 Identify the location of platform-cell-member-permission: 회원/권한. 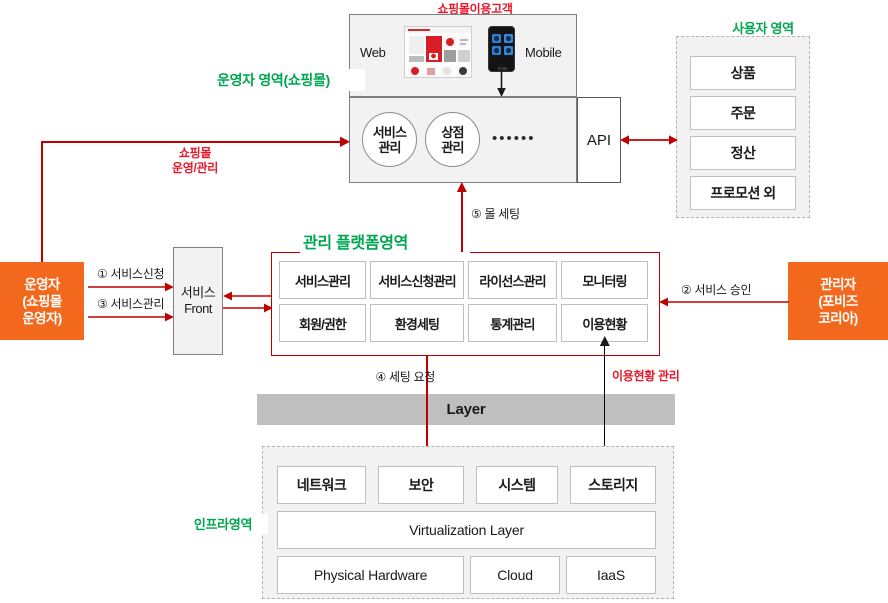
(322, 323).